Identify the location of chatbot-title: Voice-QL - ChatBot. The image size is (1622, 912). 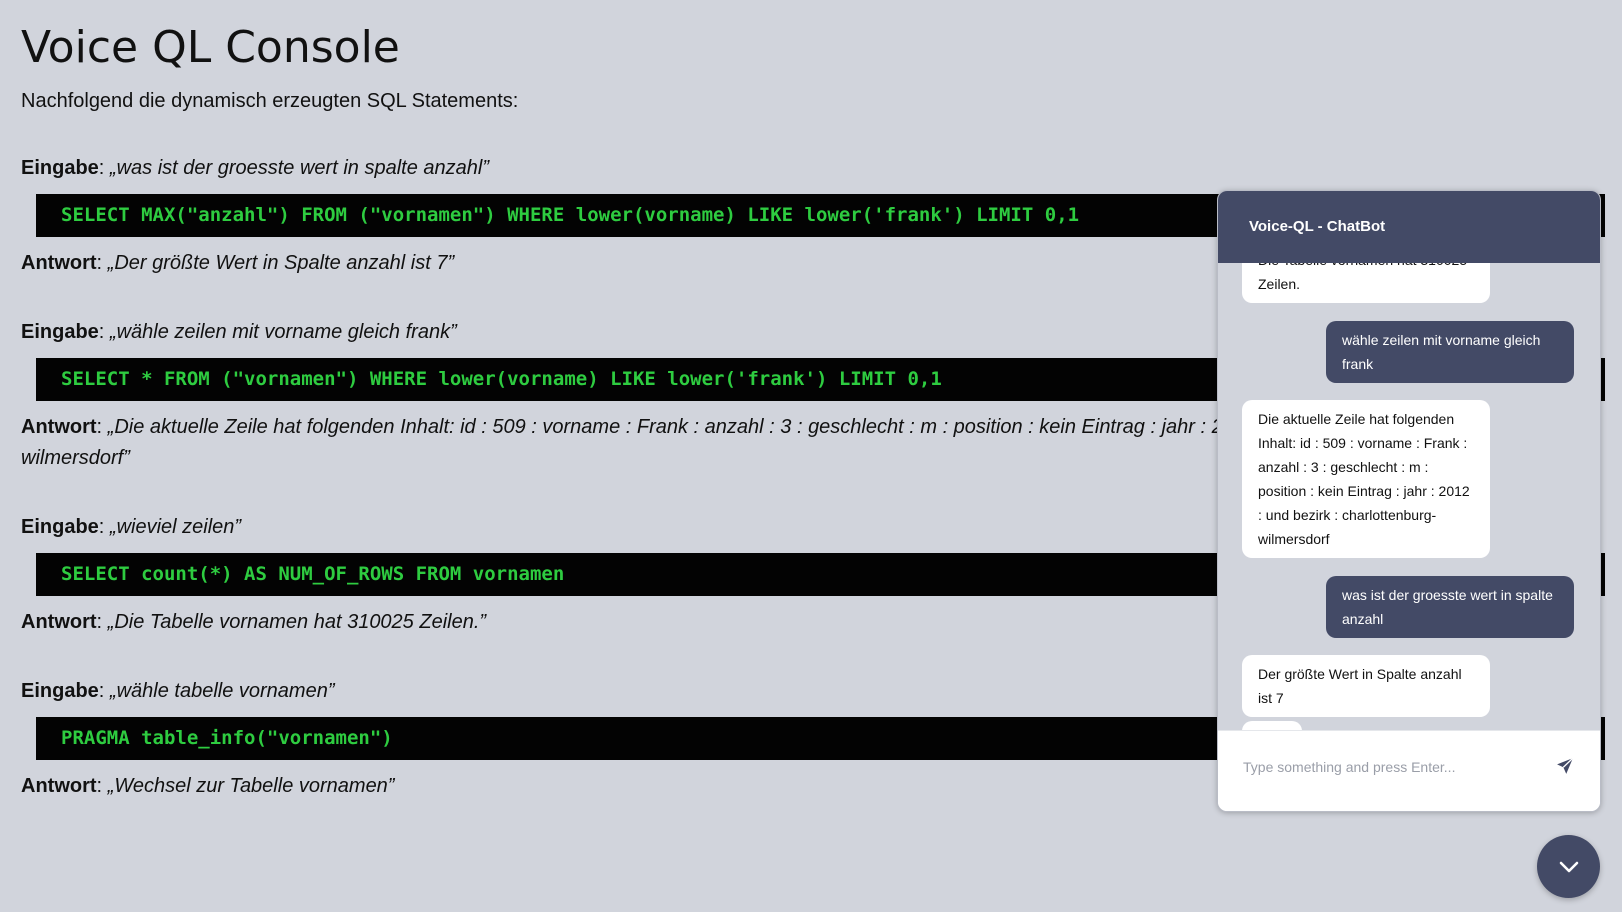
(1409, 227).